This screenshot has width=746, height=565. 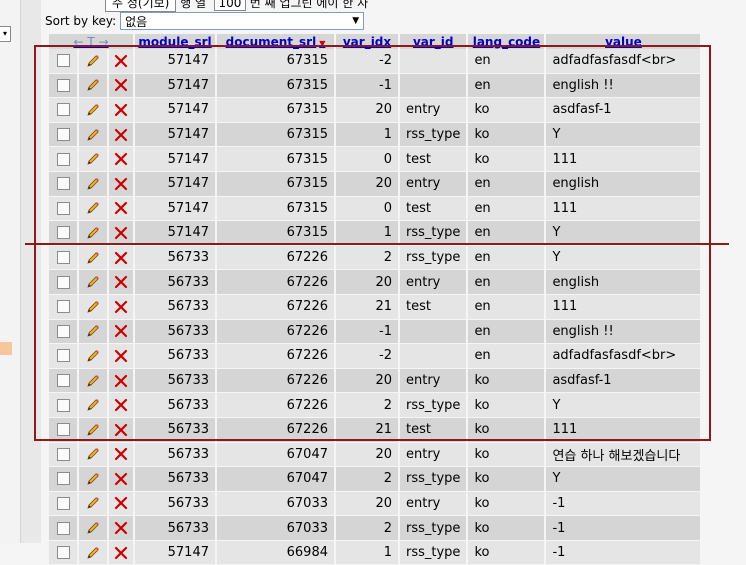 I want to click on table-row: 56733 67226 20 entry en english, so click(x=375, y=282).